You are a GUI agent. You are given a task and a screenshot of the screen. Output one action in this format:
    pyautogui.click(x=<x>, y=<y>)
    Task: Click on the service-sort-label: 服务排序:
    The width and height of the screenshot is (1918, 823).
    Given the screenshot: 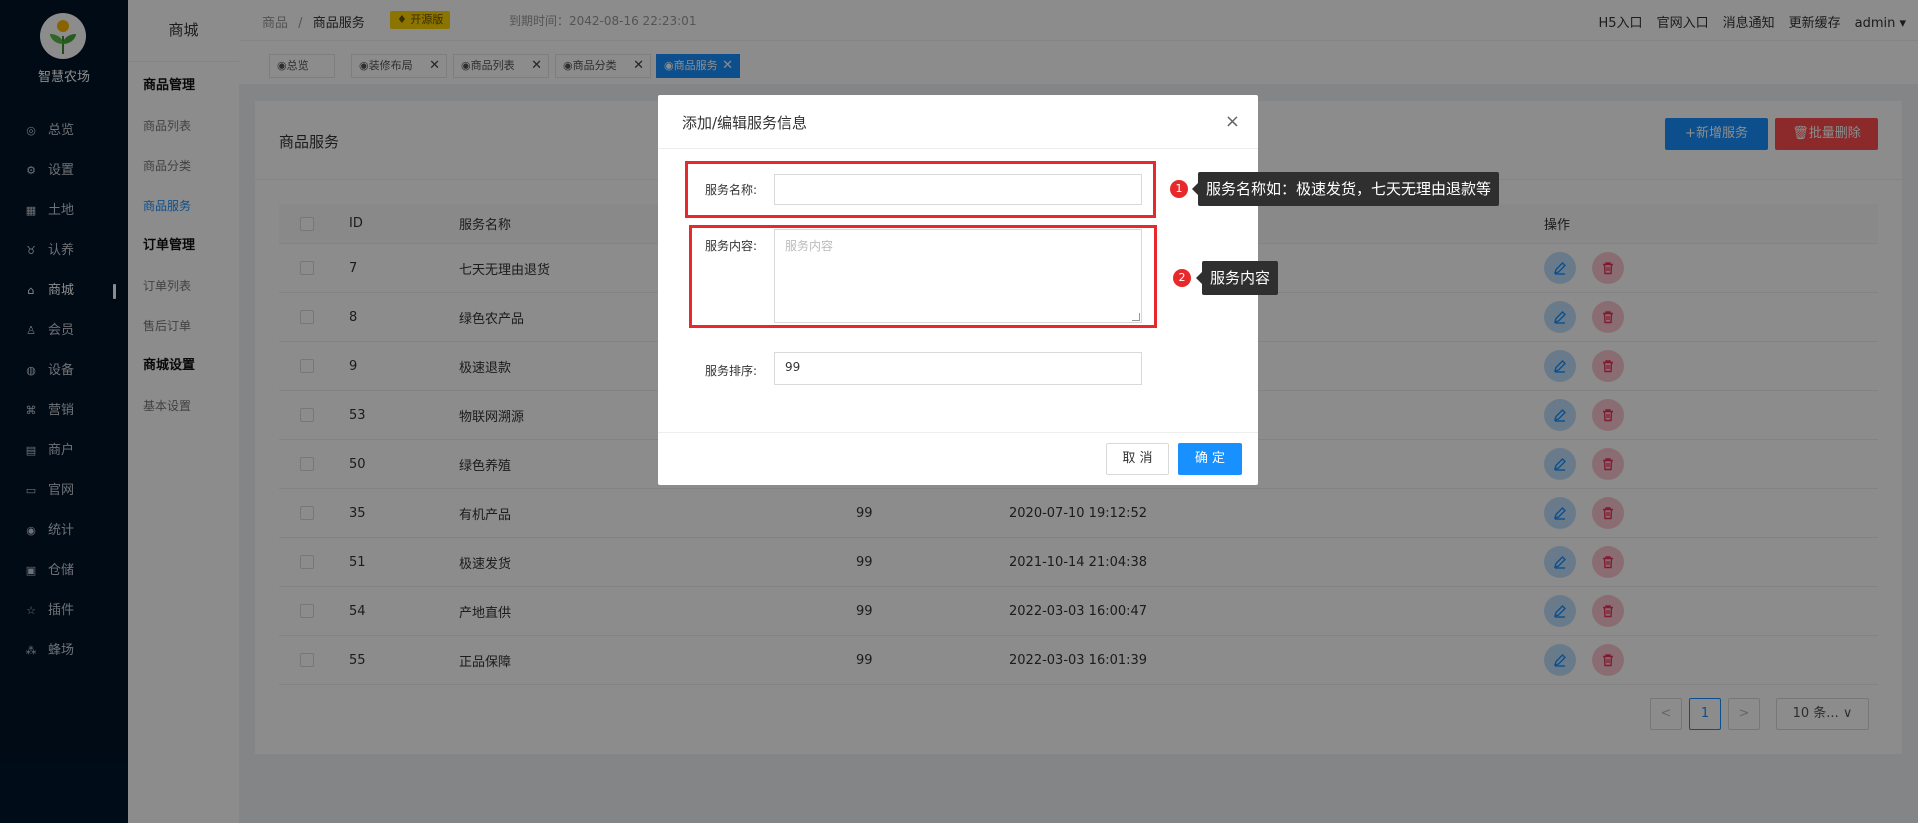 What is the action you would take?
    pyautogui.click(x=731, y=371)
    